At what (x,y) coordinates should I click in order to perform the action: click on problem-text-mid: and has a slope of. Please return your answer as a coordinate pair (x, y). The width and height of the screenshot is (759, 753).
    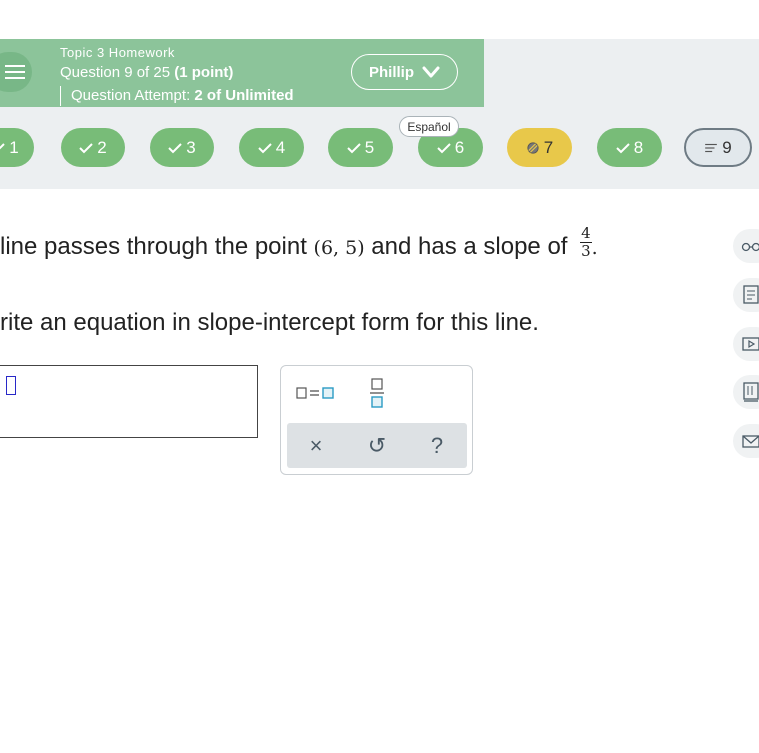
    Looking at the image, I should click on (469, 246).